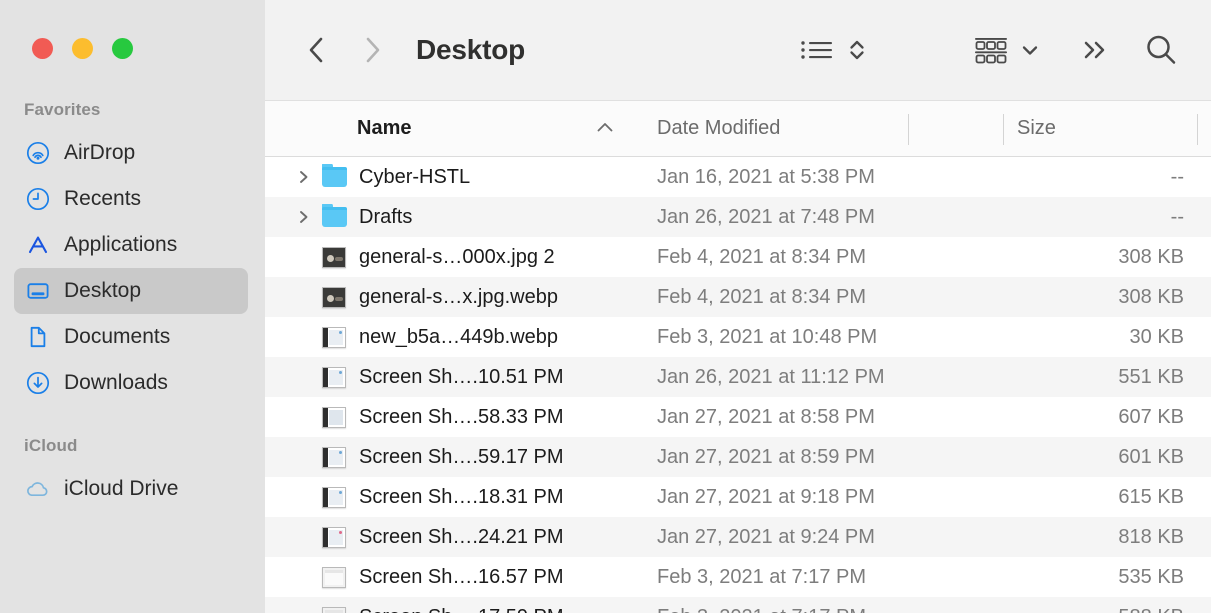 This screenshot has height=613, width=1211. I want to click on file-name: Cyber-HSTL, so click(415, 176).